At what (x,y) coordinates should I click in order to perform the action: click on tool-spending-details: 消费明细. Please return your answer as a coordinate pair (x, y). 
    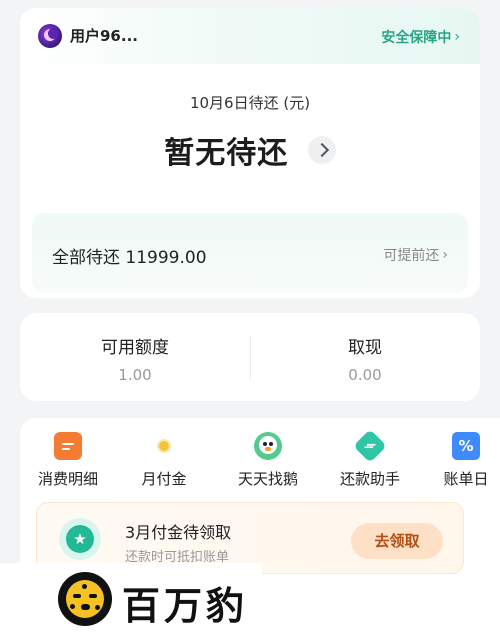
    Looking at the image, I should click on (68, 460).